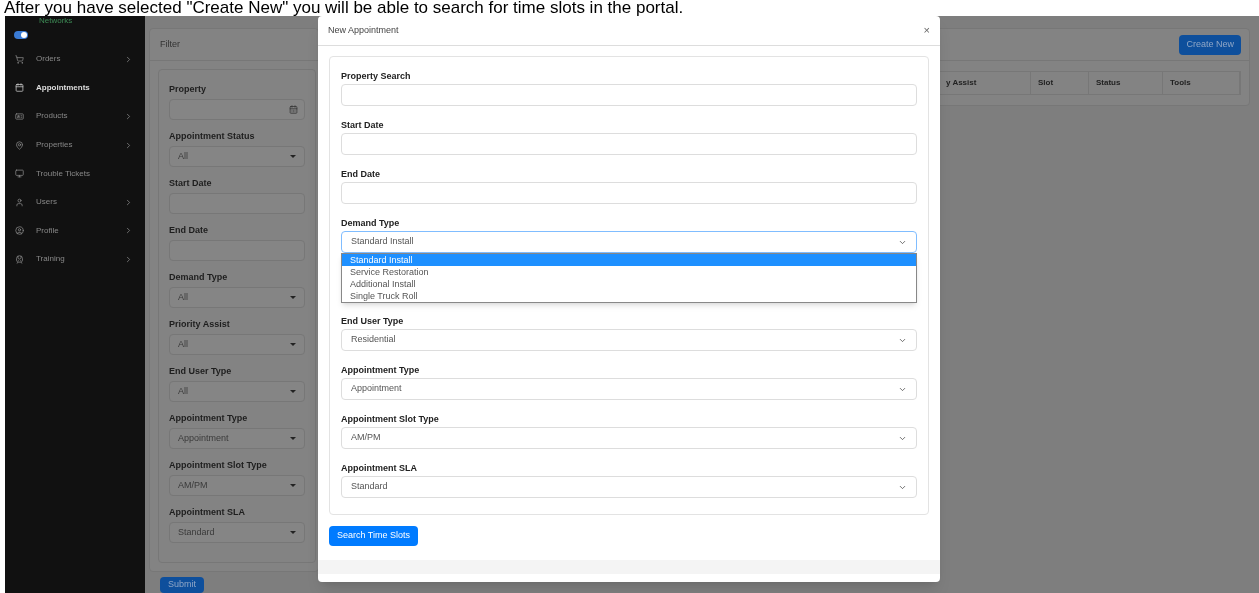 Image resolution: width=1259 pixels, height=593 pixels. I want to click on sidebar-item: Properties, so click(75, 145).